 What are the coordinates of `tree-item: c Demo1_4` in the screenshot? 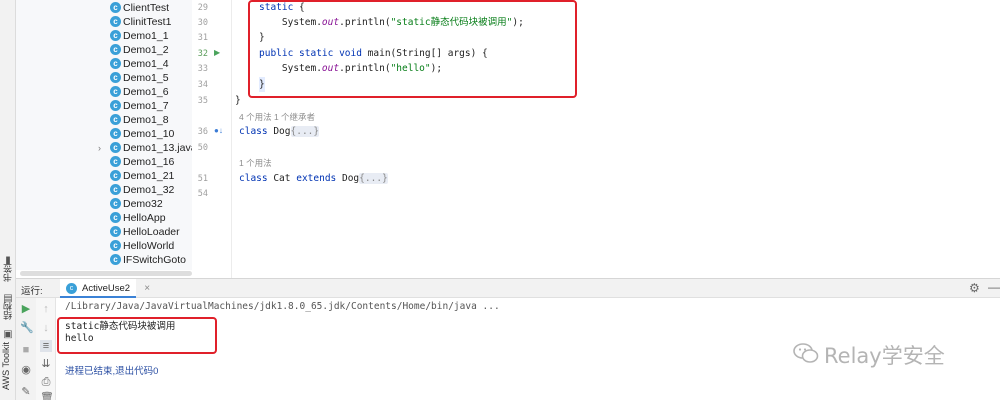 It's located at (104, 64).